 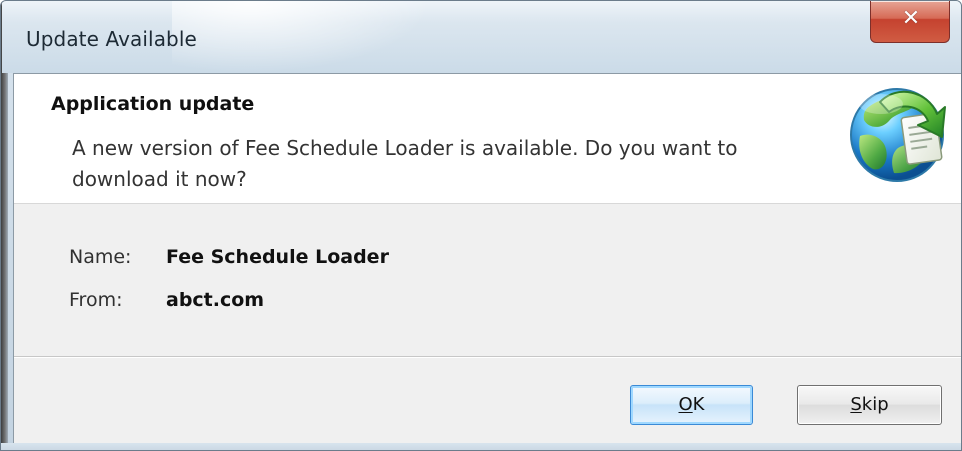 What do you see at coordinates (100, 257) in the screenshot?
I see `name-label: Name:` at bounding box center [100, 257].